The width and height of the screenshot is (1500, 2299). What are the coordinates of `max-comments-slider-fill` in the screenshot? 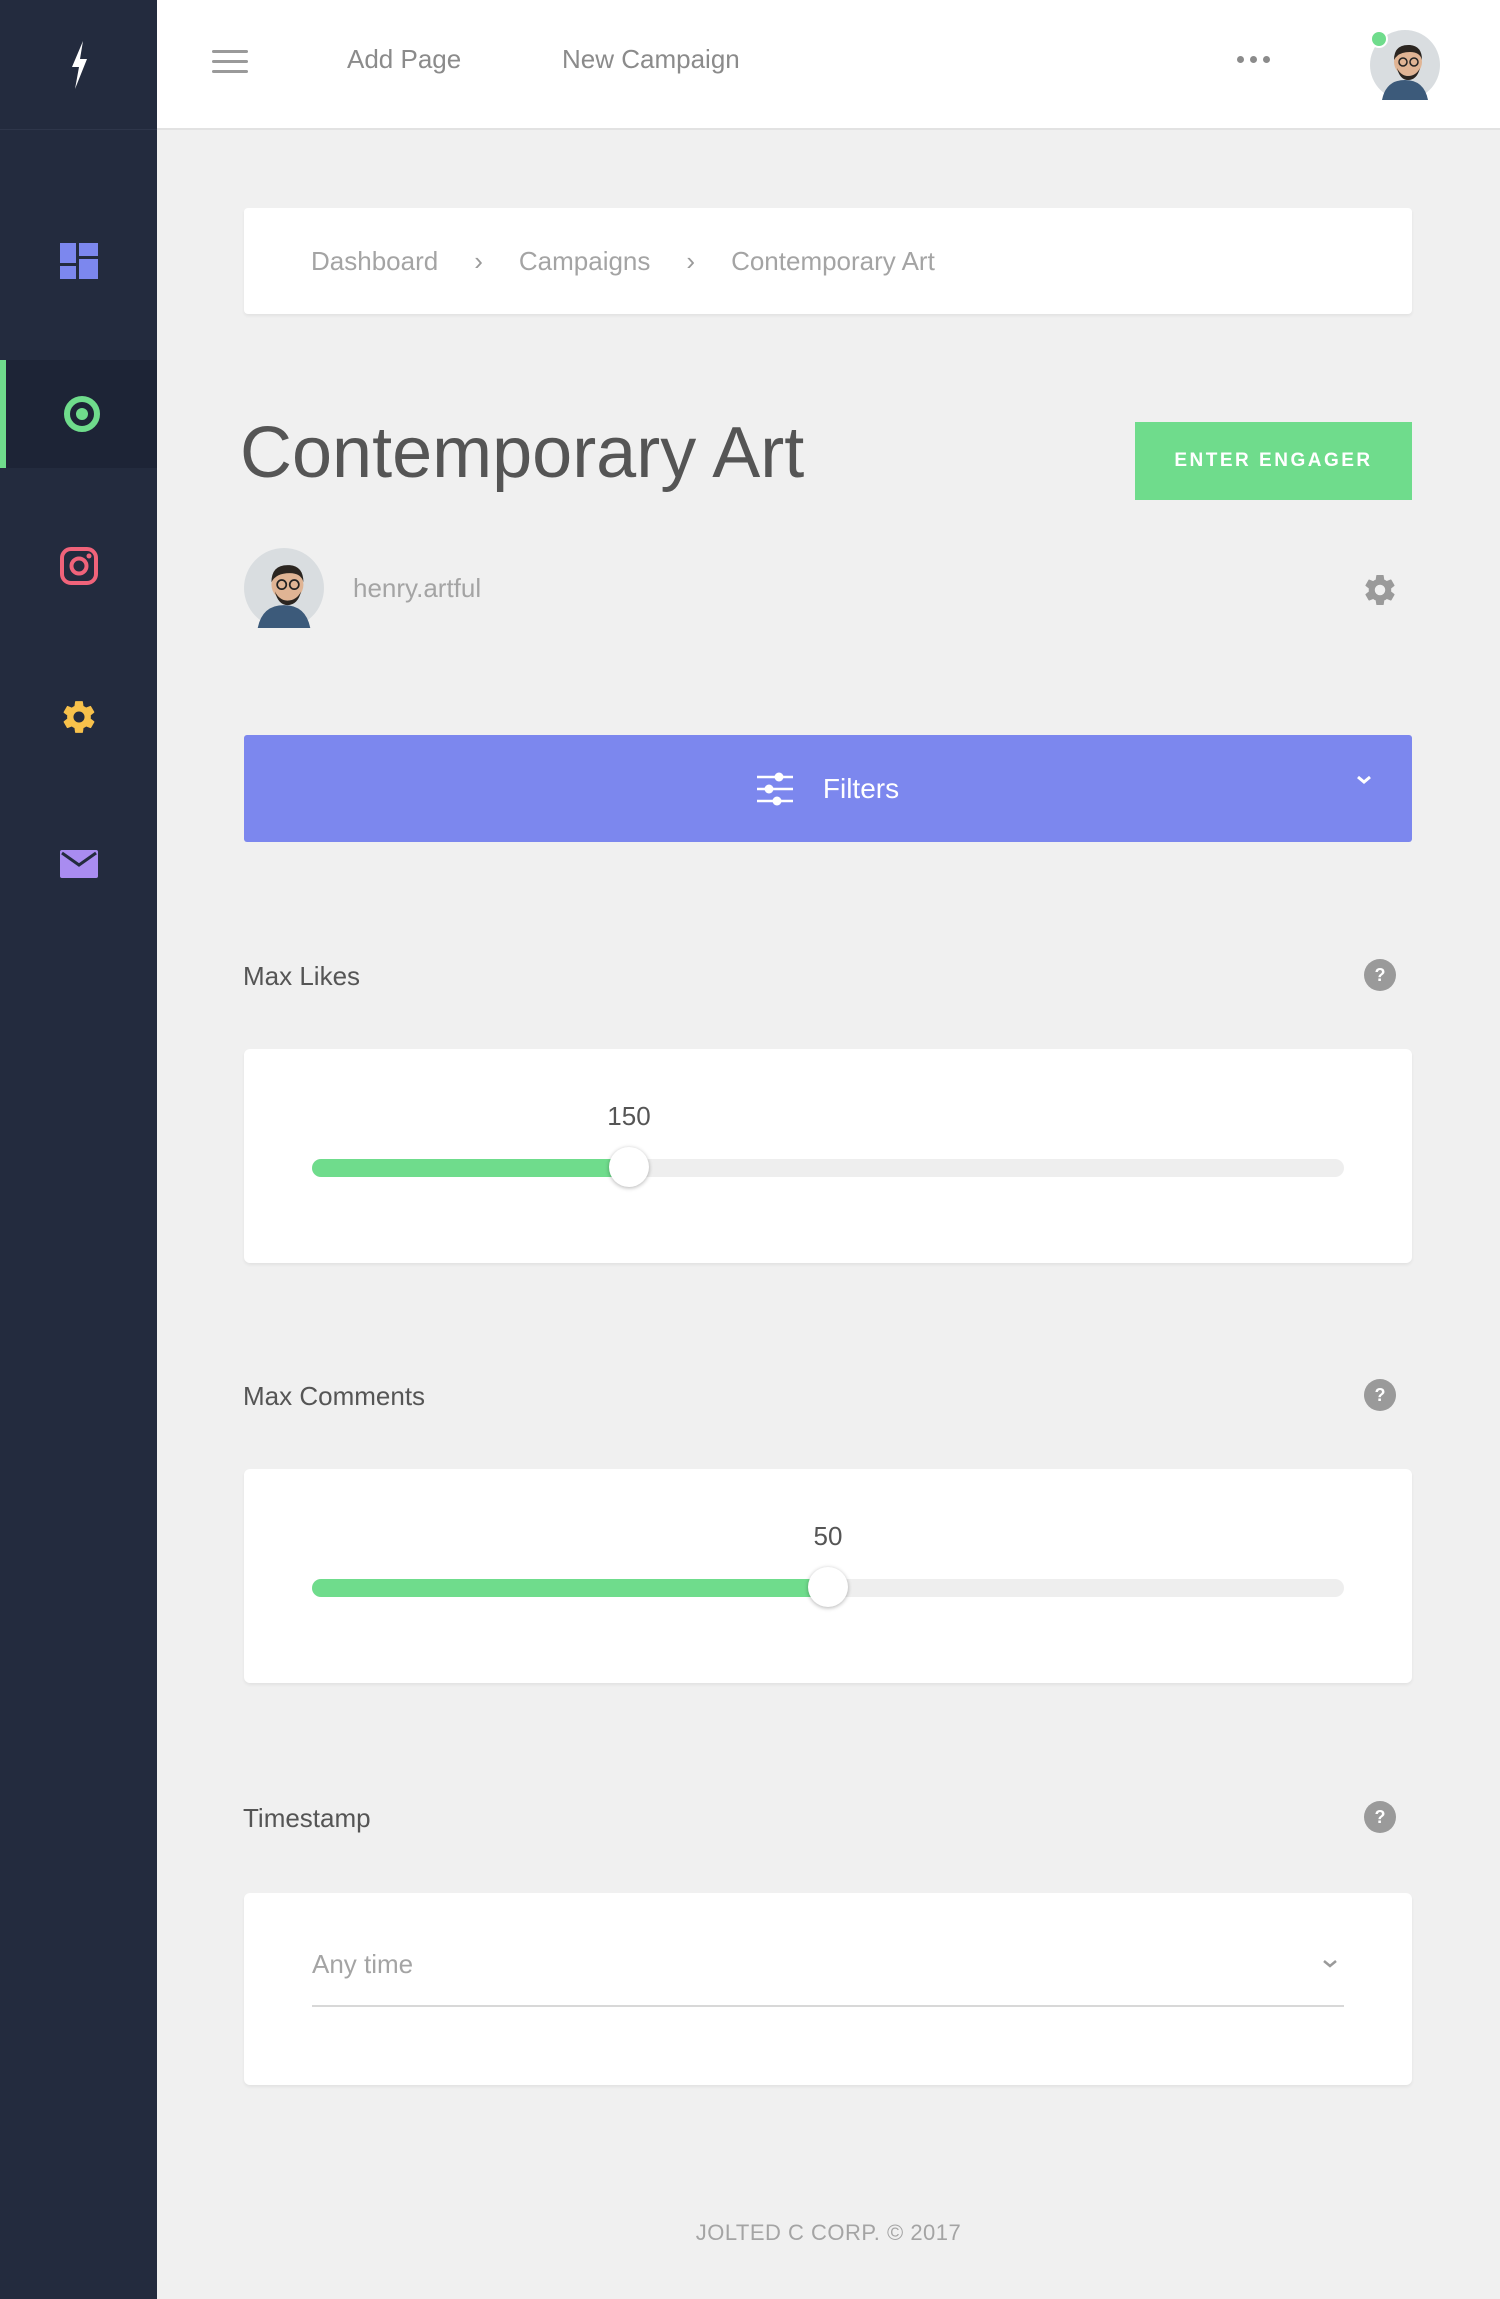 It's located at (570, 1588).